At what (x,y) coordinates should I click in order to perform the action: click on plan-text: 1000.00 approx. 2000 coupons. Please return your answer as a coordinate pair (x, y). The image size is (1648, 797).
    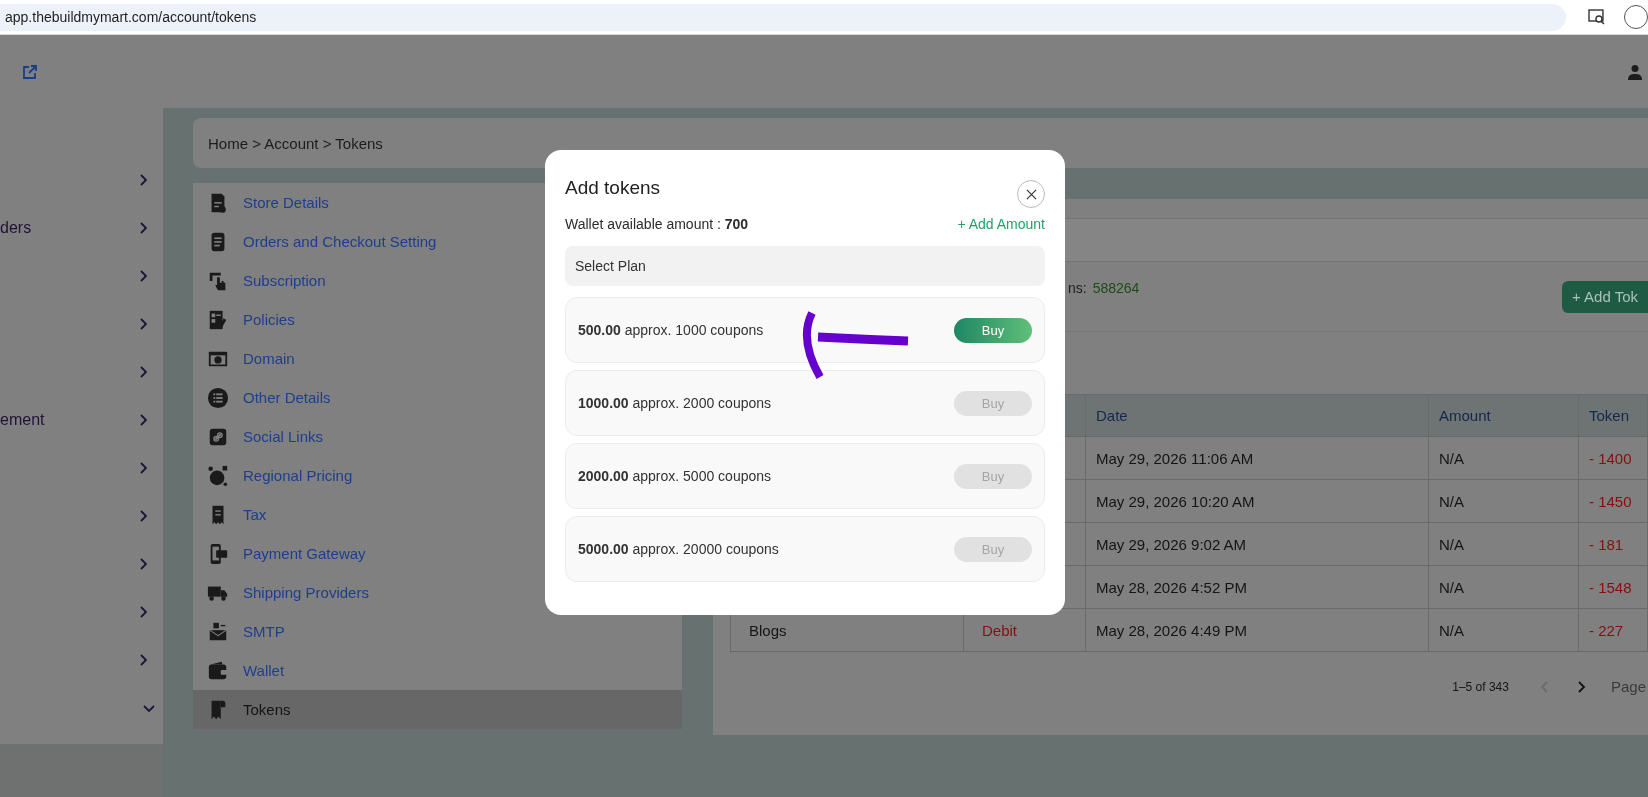
    Looking at the image, I should click on (675, 403).